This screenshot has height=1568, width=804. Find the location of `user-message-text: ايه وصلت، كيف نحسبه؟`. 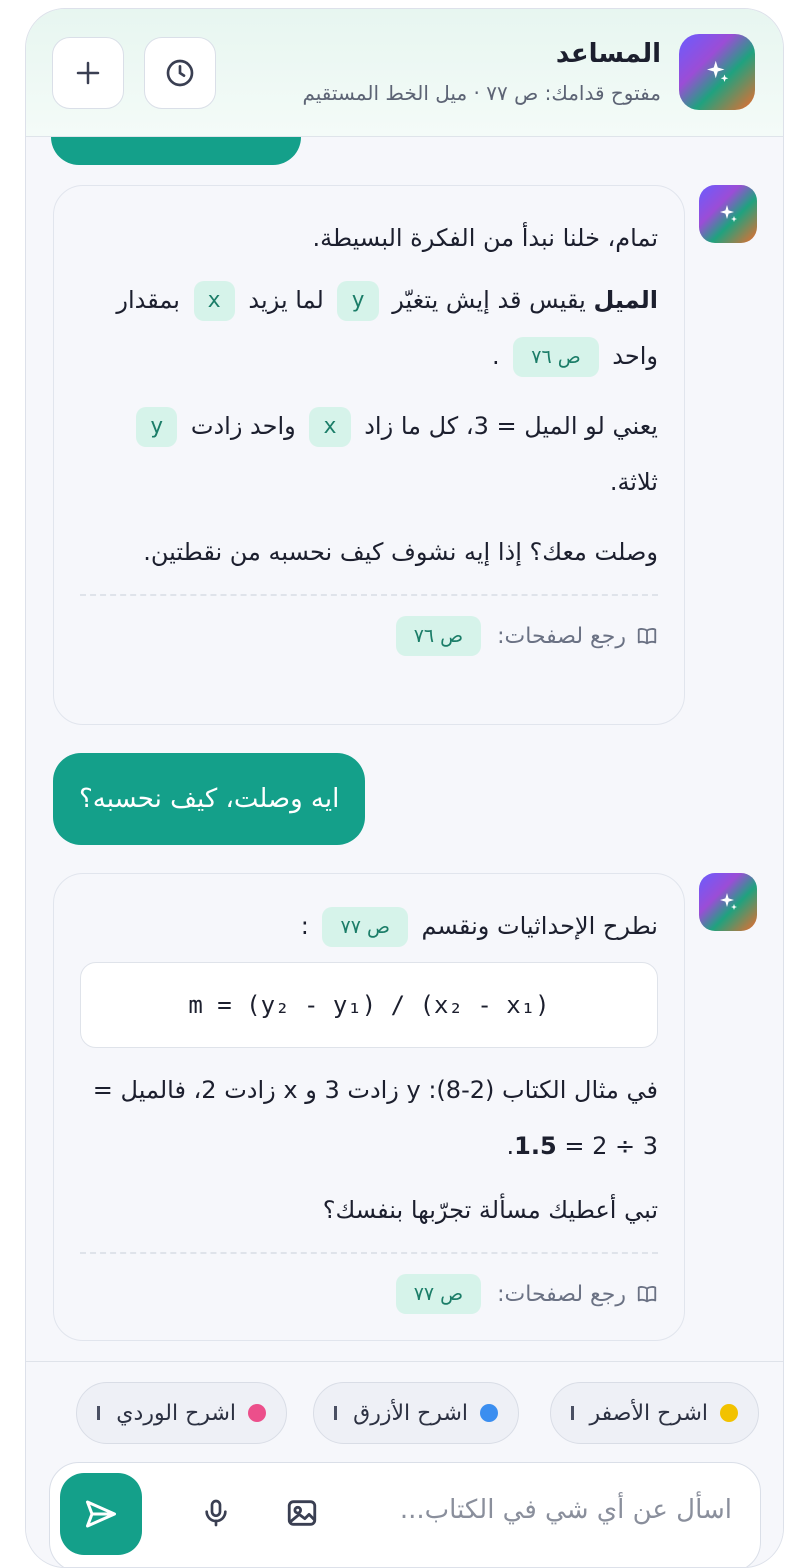

user-message-text: ايه وصلت، كيف نحسبه؟ is located at coordinates (209, 799).